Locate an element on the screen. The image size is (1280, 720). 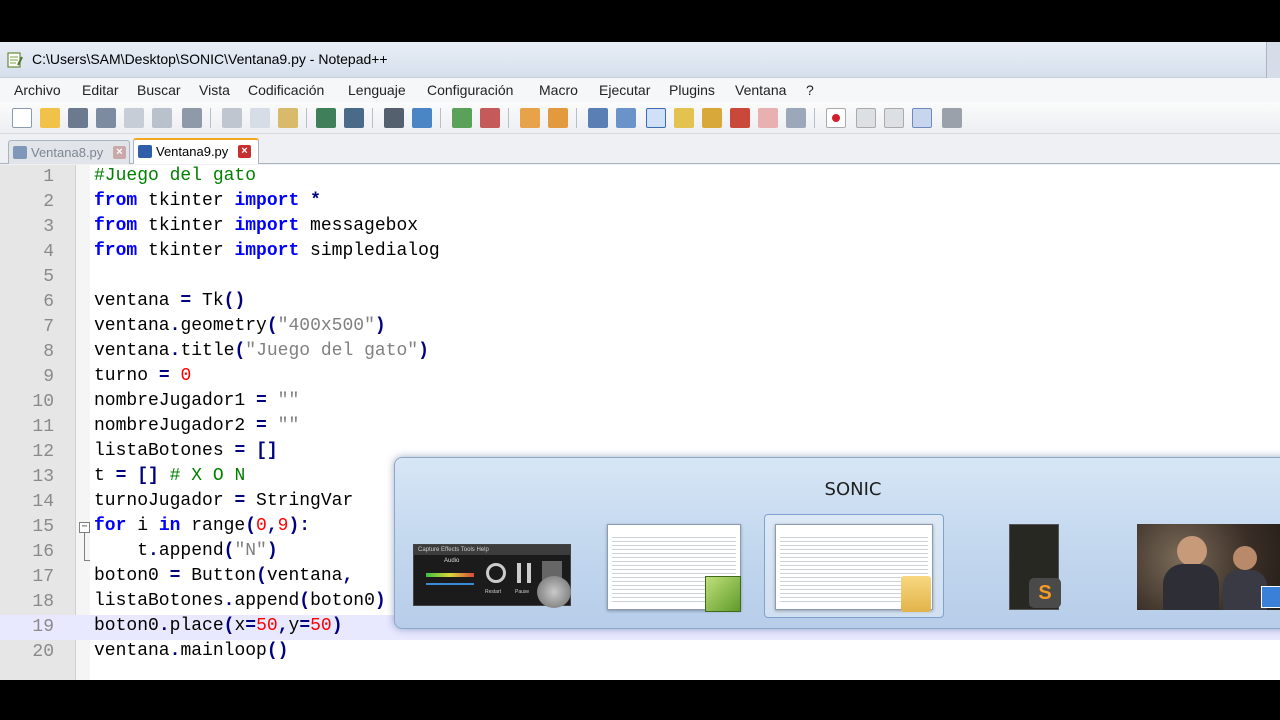
folder-workspace-icon is located at coordinates (768, 118).